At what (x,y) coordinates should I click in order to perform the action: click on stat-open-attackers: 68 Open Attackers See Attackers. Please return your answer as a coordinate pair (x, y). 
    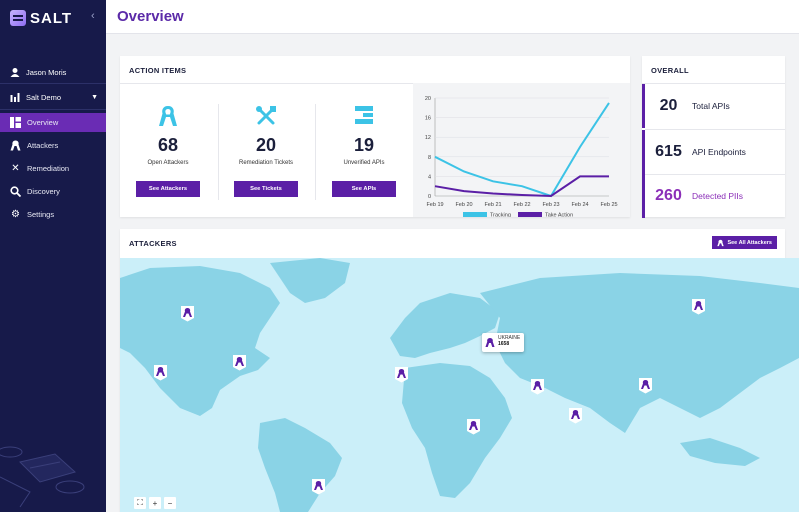
    Looking at the image, I should click on (168, 150).